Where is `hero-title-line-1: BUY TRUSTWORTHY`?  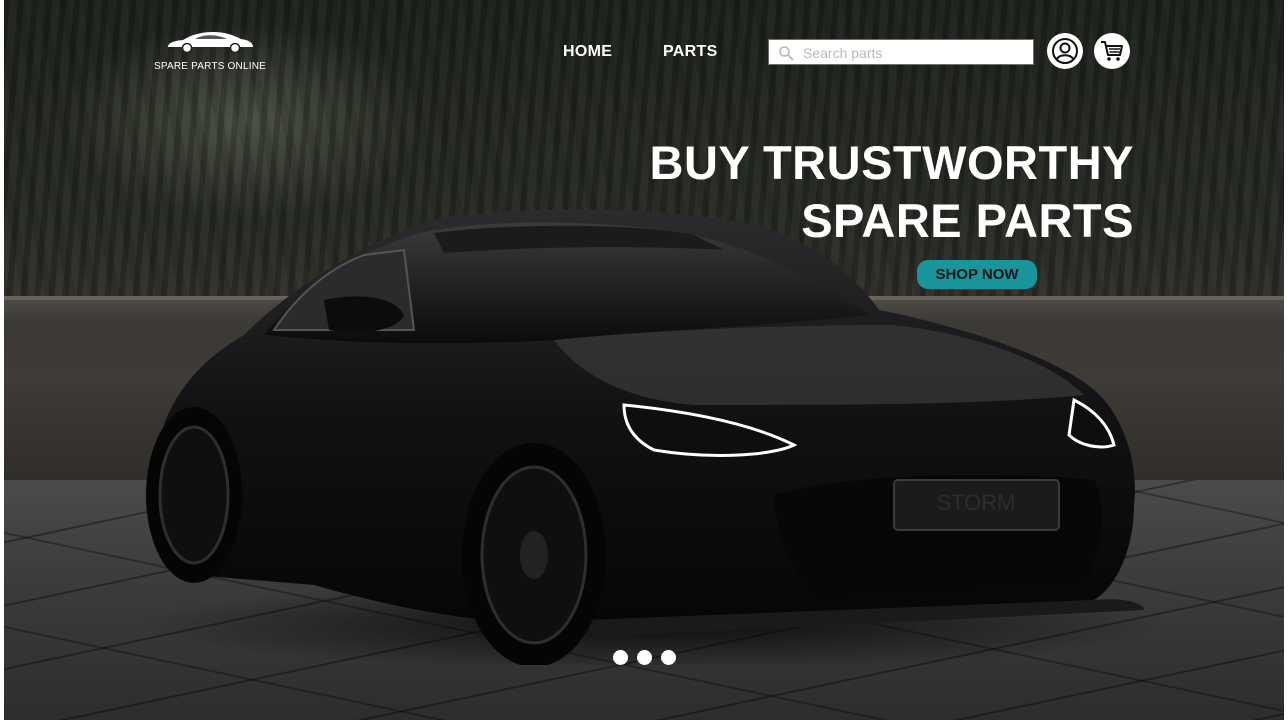
hero-title-line-1: BUY TRUSTWORTHY is located at coordinates (891, 162).